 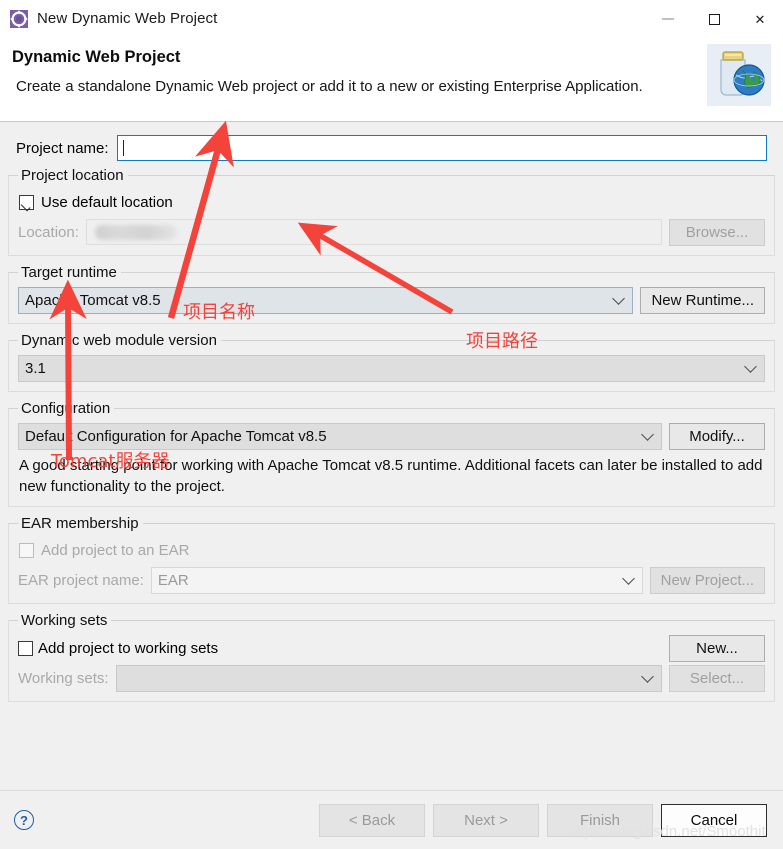 What do you see at coordinates (26, 550) in the screenshot?
I see `add-to-ear-checkbox` at bounding box center [26, 550].